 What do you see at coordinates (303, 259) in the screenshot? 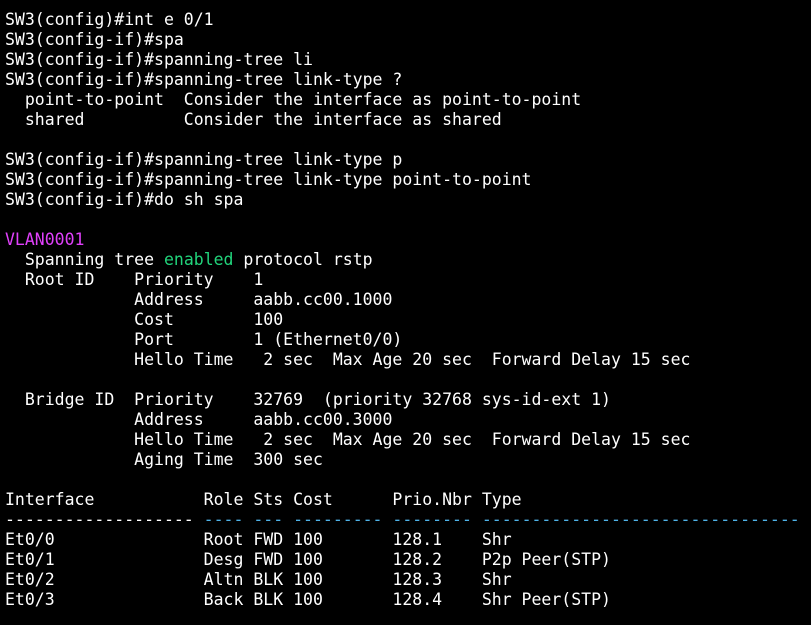
I see `spanning-suffix: protocol rstp` at bounding box center [303, 259].